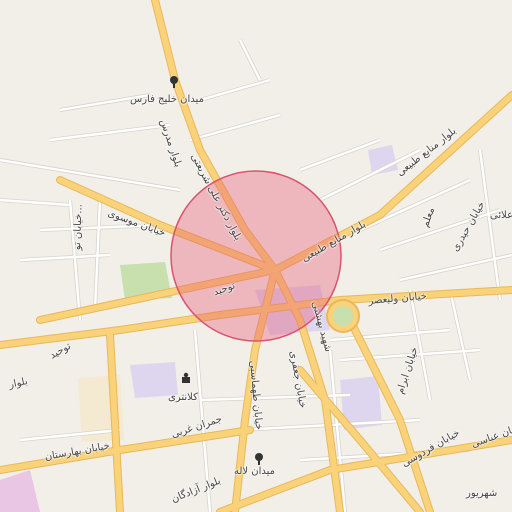 The width and height of the screenshot is (512, 512). Describe the element at coordinates (183, 397) in the screenshot. I see `label-kalantari: کلانتری` at that location.